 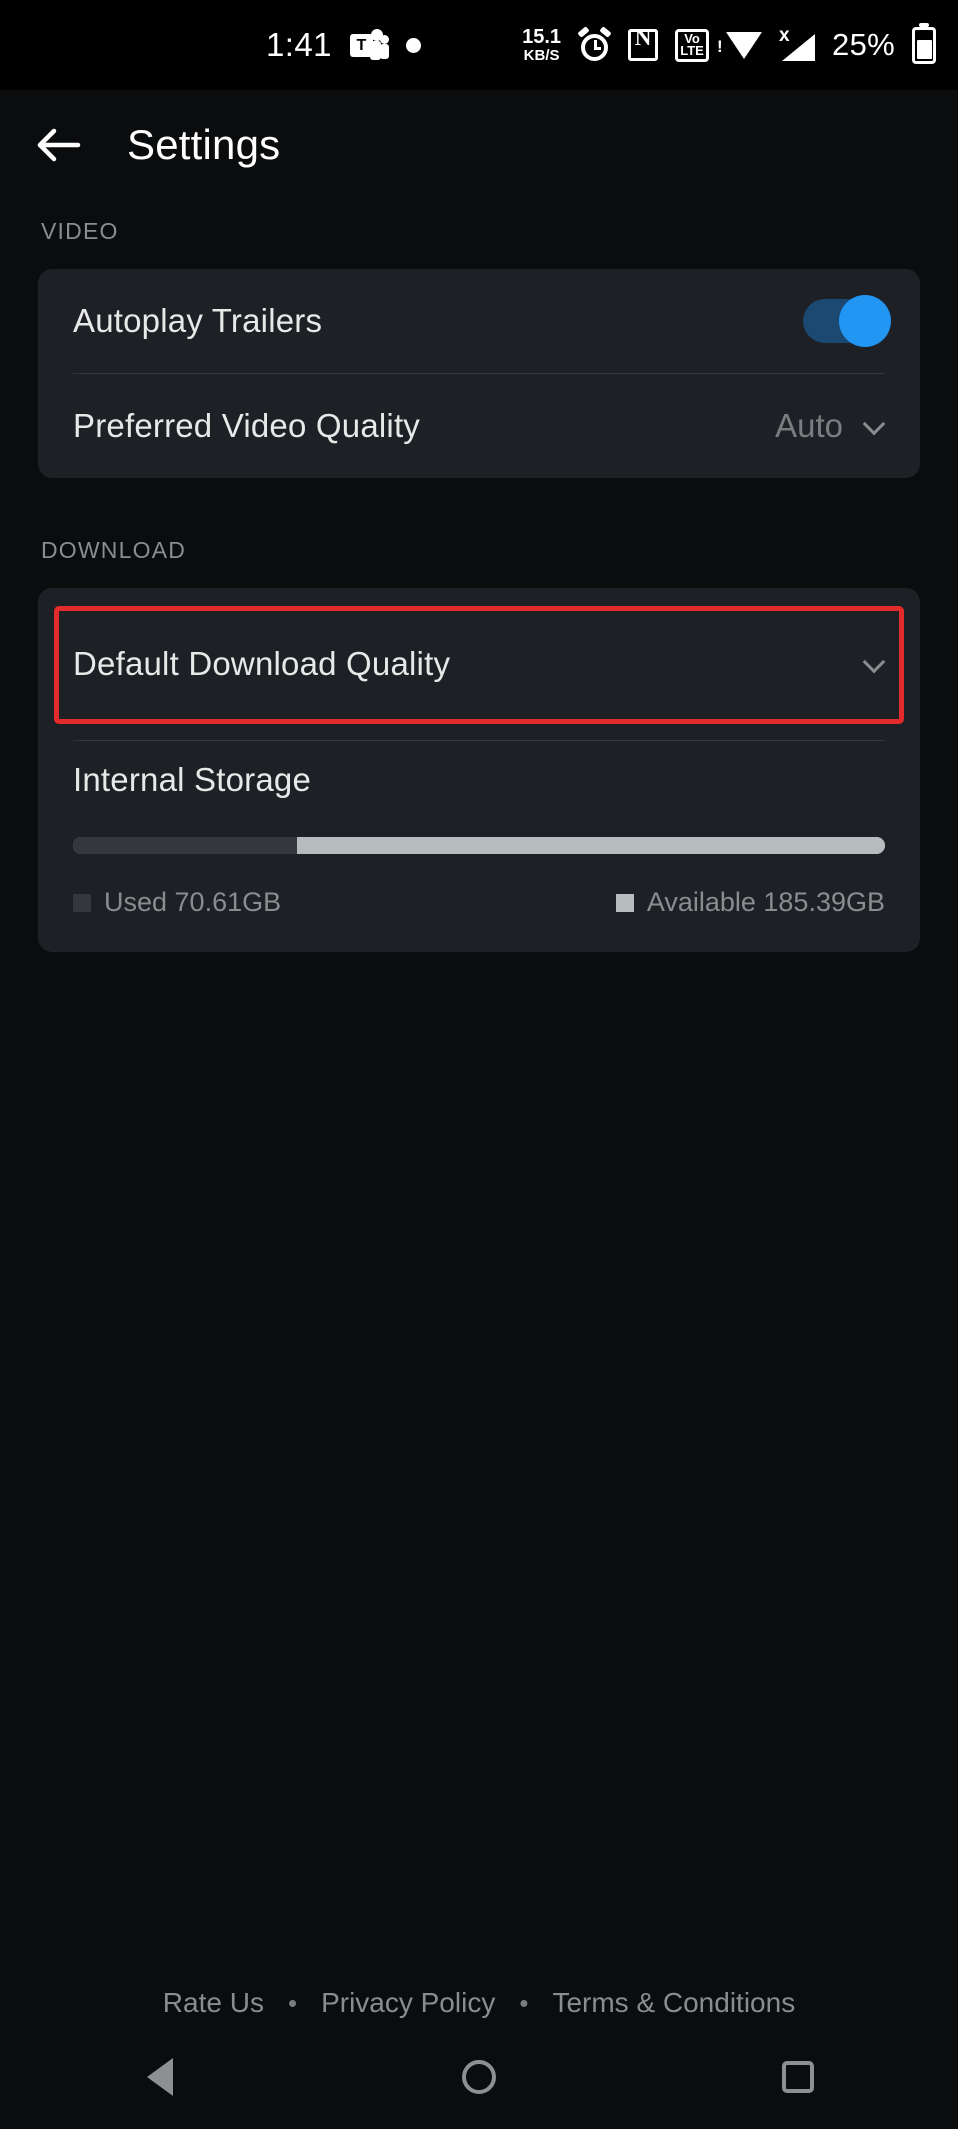 What do you see at coordinates (720, 46) in the screenshot?
I see `wifi-warning-badge: !` at bounding box center [720, 46].